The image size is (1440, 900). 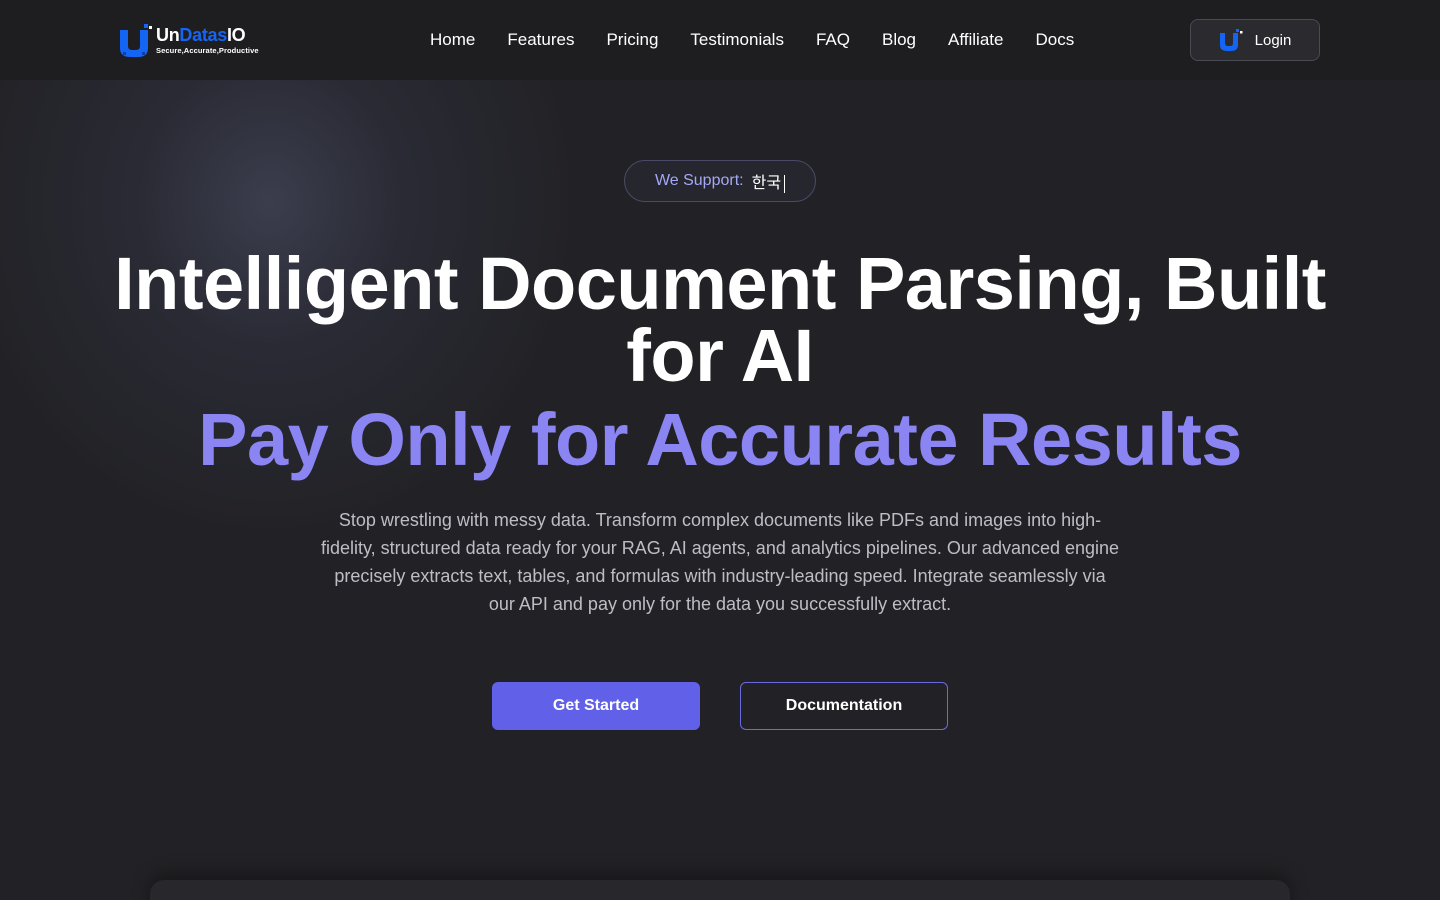 What do you see at coordinates (168, 34) in the screenshot?
I see `logo-un: Un` at bounding box center [168, 34].